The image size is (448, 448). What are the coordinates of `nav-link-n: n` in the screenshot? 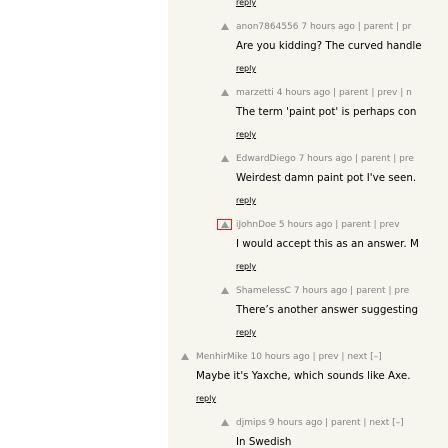 It's located at (409, 93).